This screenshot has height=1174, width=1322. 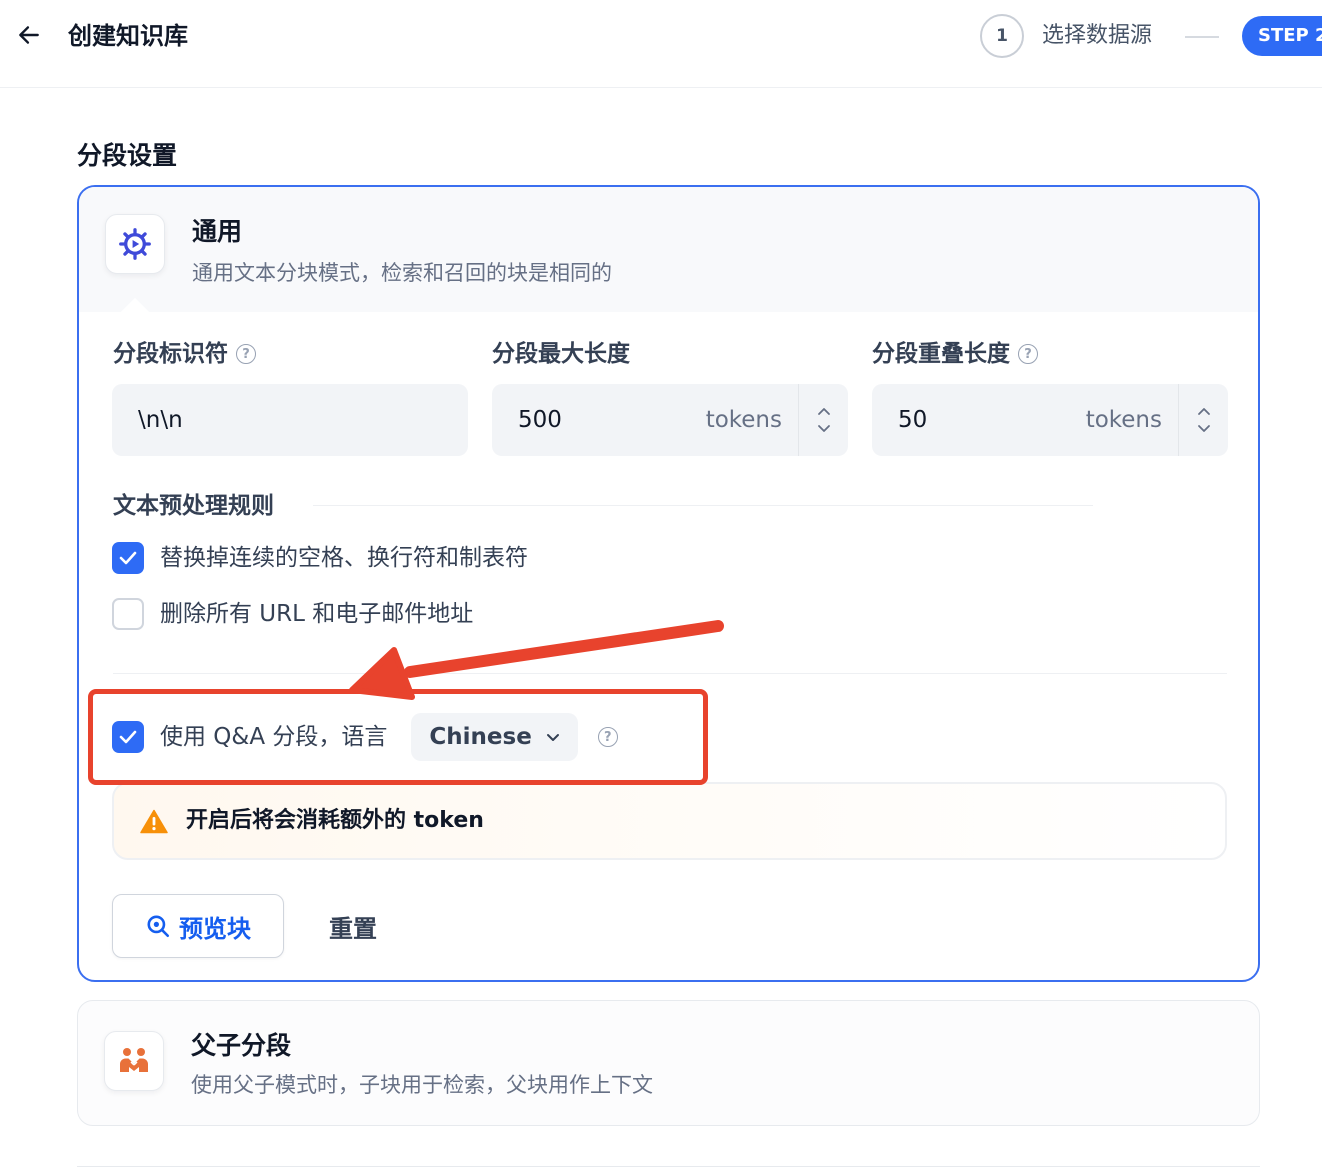 I want to click on delimiter-input: \n\n, so click(x=290, y=420).